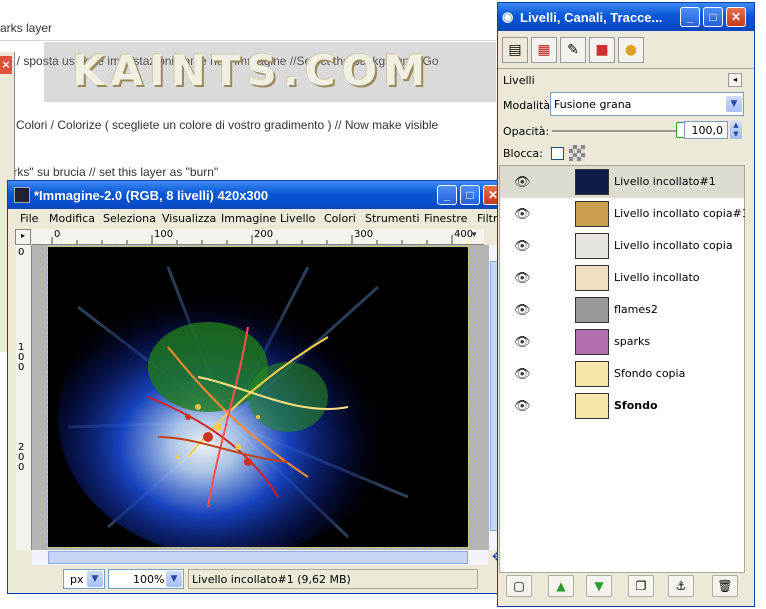  What do you see at coordinates (631, 50) in the screenshot?
I see `undo-history-tab-icon: ●` at bounding box center [631, 50].